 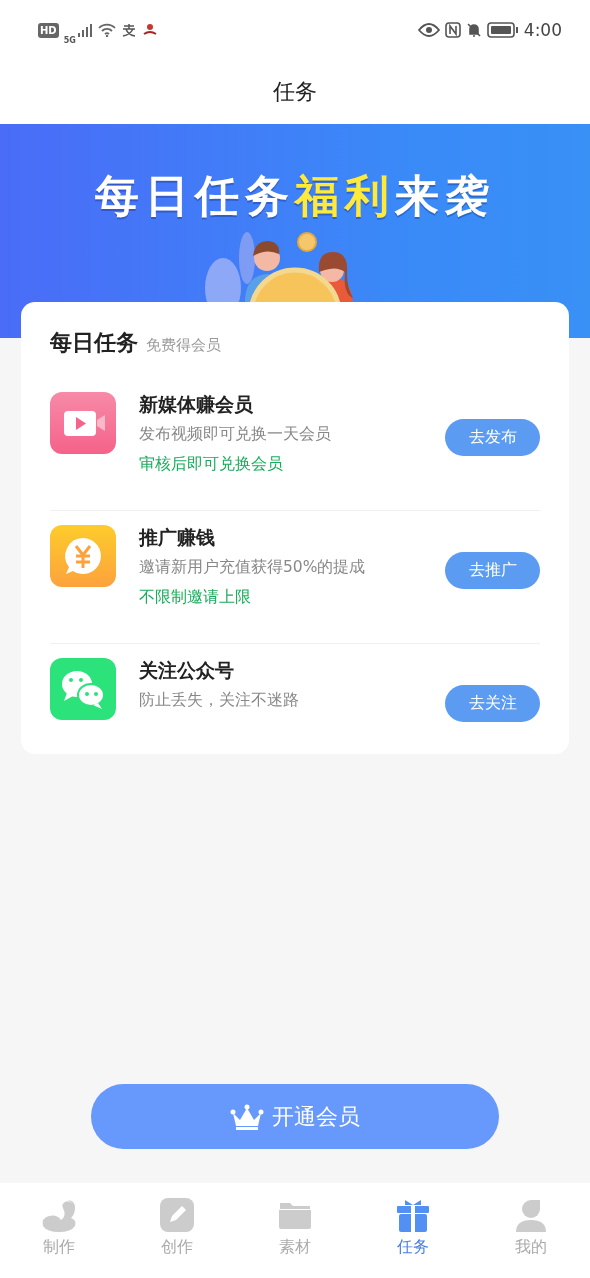 I want to click on network-label: 5G, so click(x=69, y=40).